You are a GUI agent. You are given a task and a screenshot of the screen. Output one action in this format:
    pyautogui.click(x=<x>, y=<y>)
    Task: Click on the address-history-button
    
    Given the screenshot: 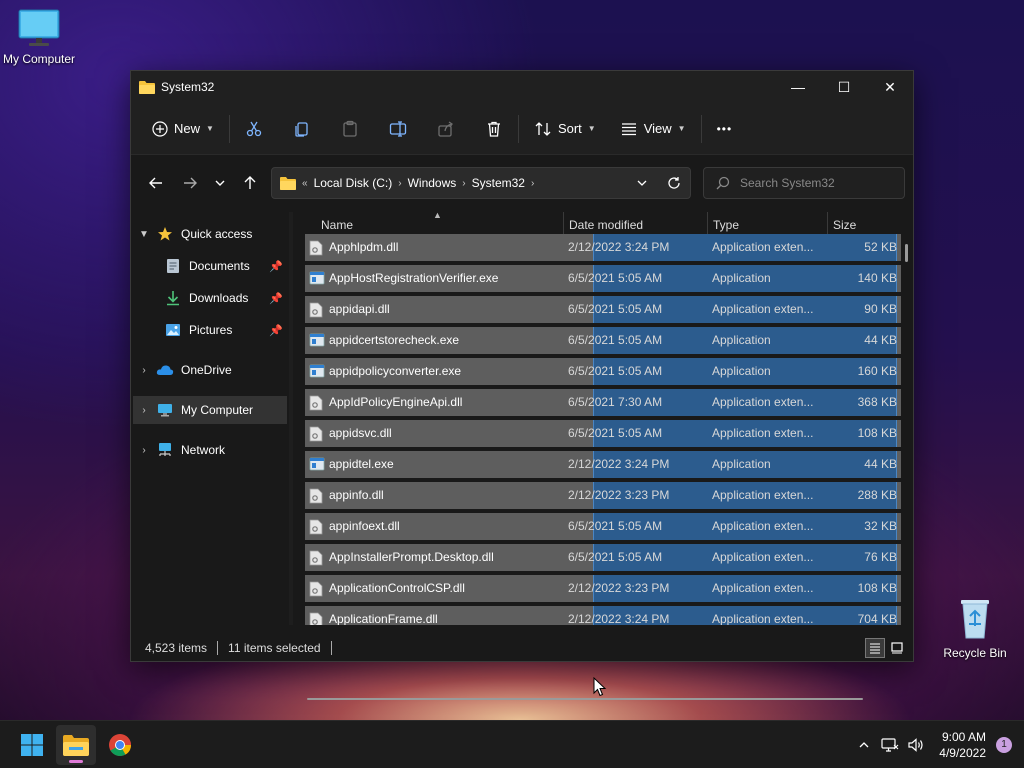 What is the action you would take?
    pyautogui.click(x=642, y=183)
    